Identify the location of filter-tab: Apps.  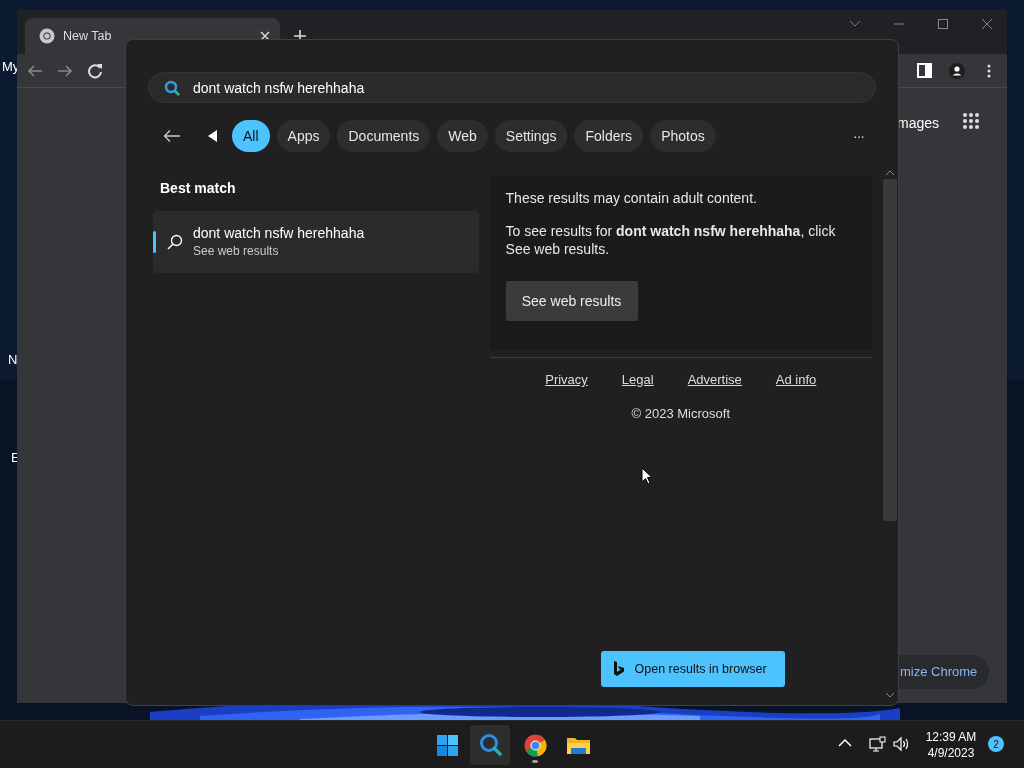
(303, 136).